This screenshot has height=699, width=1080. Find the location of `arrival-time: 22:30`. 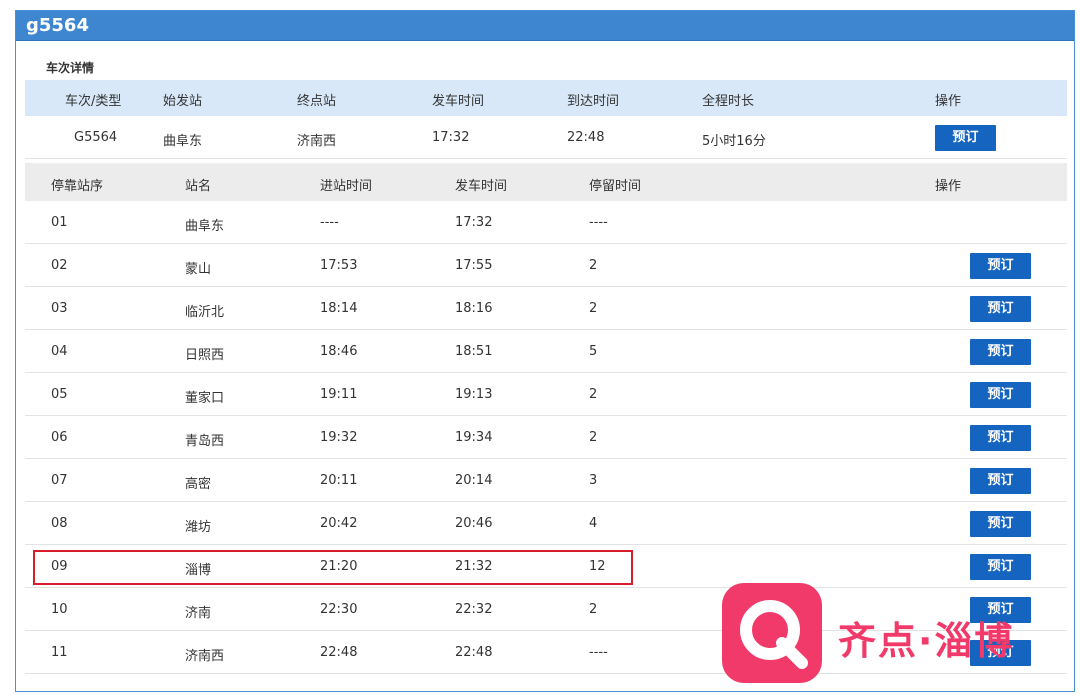

arrival-time: 22:30 is located at coordinates (339, 609).